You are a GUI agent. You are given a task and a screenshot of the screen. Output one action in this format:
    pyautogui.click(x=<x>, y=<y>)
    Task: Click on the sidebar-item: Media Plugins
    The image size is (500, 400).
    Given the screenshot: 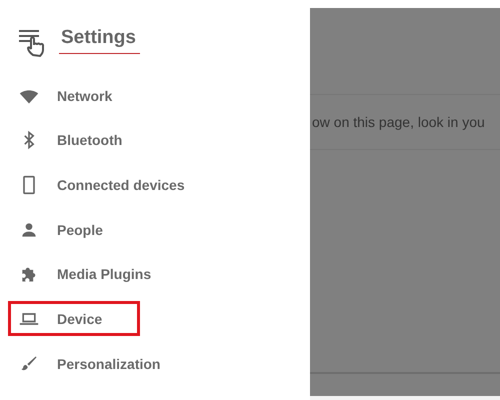 What is the action you would take?
    pyautogui.click(x=148, y=274)
    